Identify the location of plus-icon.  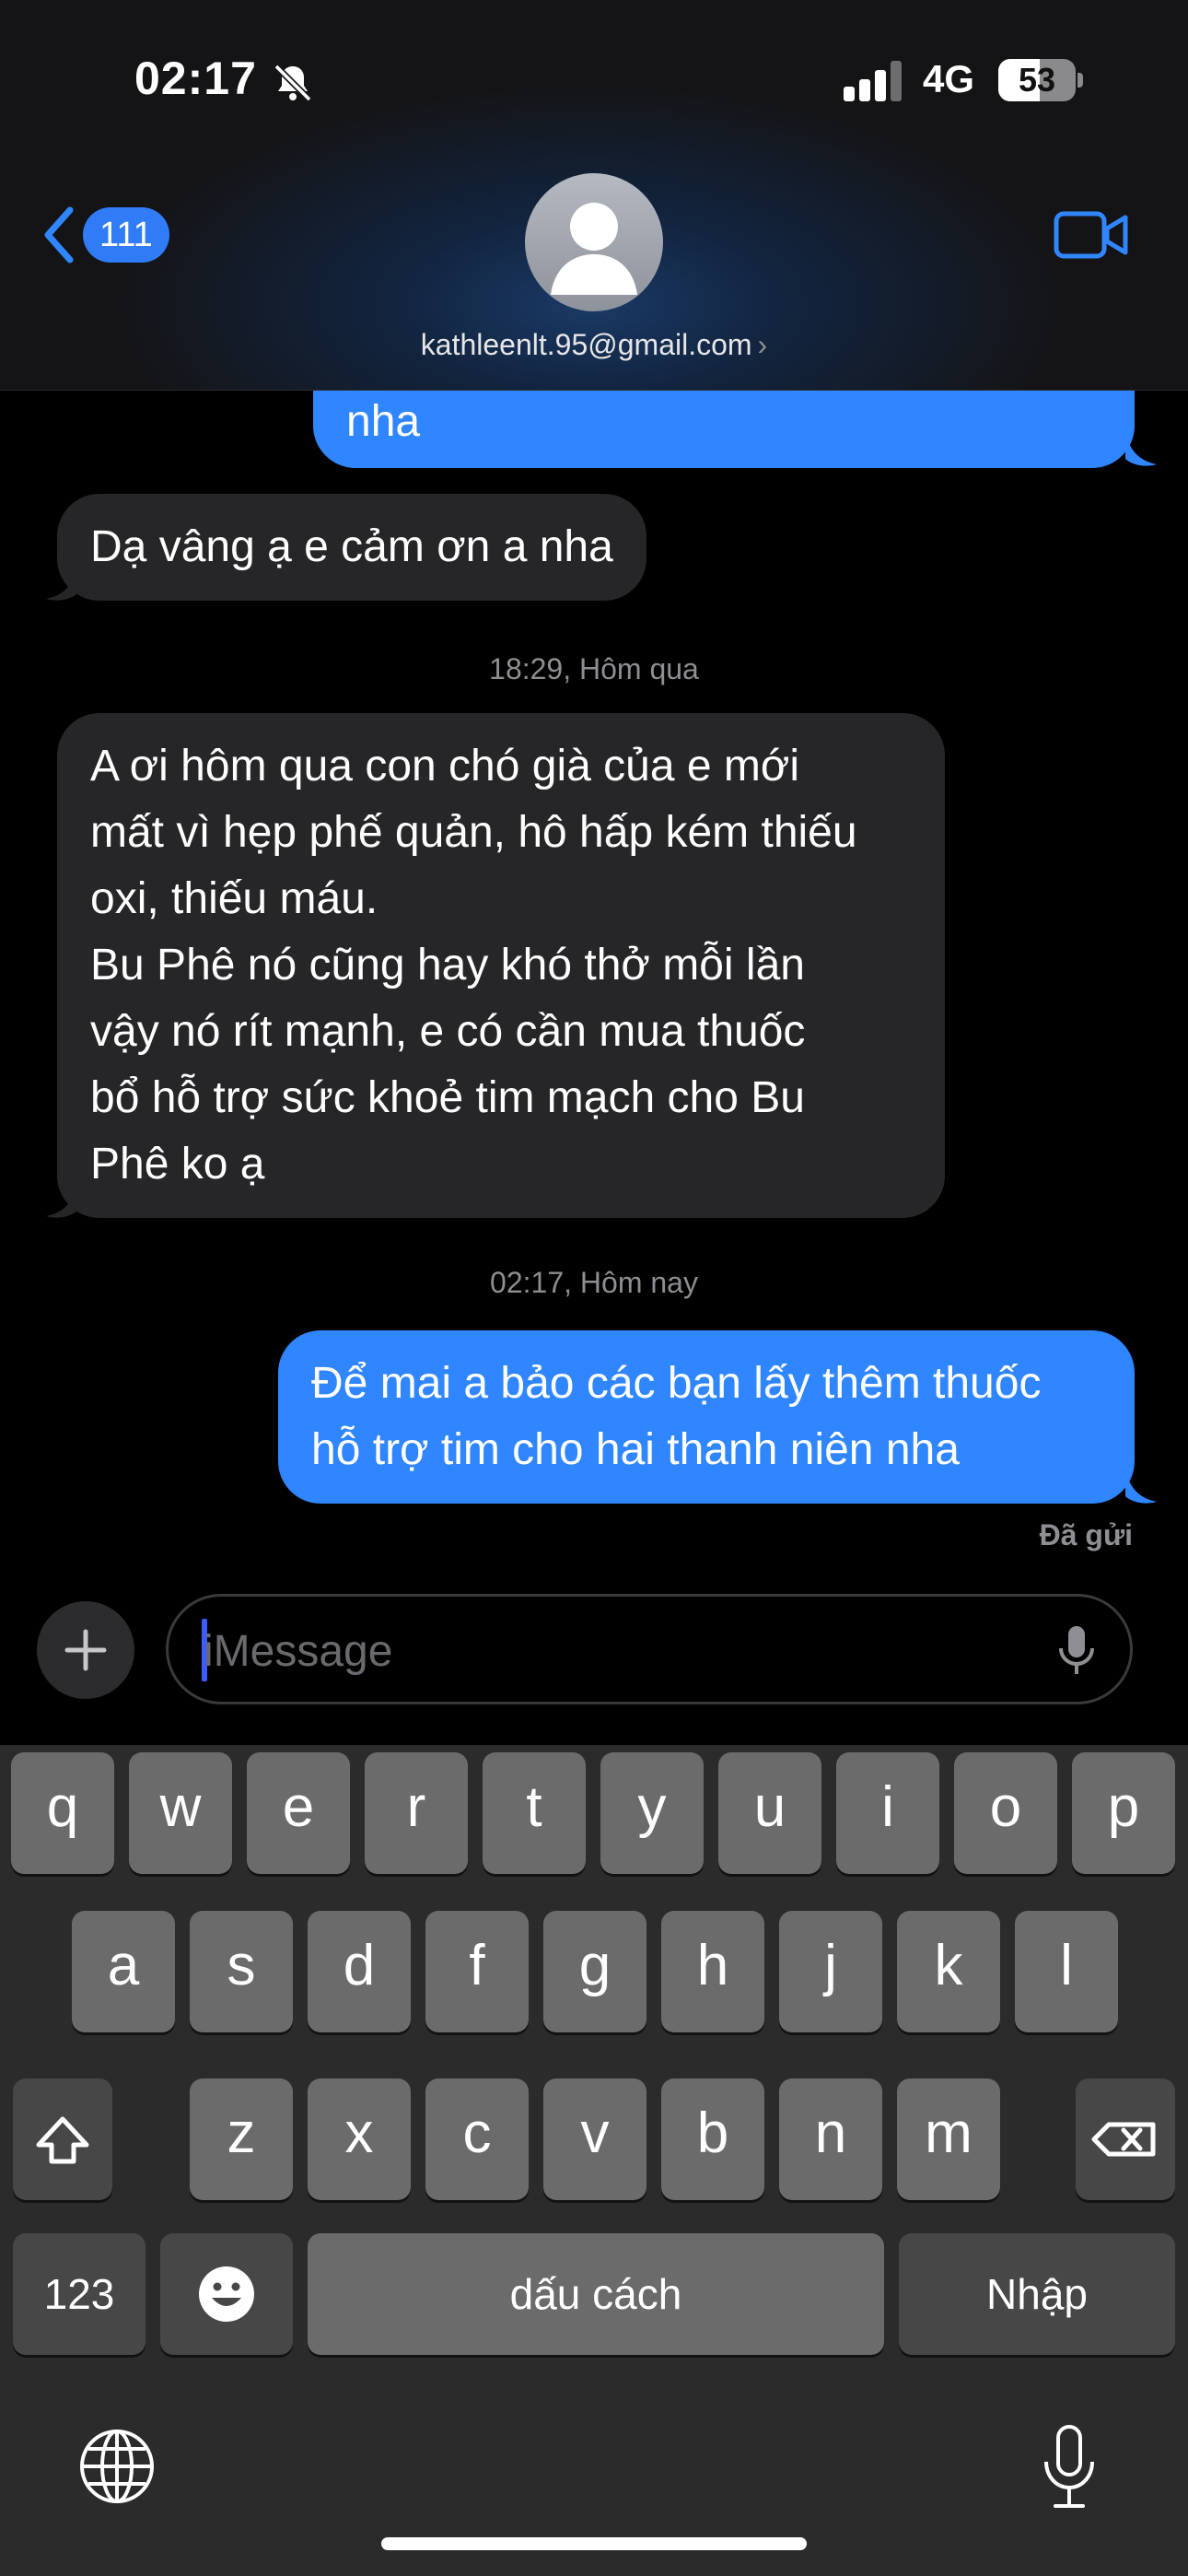
(85, 1650).